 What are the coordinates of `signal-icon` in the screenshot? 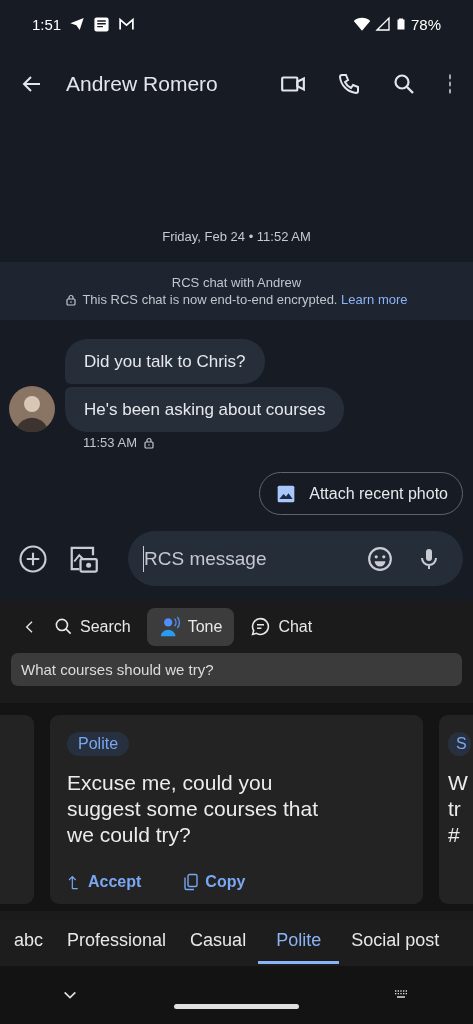 It's located at (382, 24).